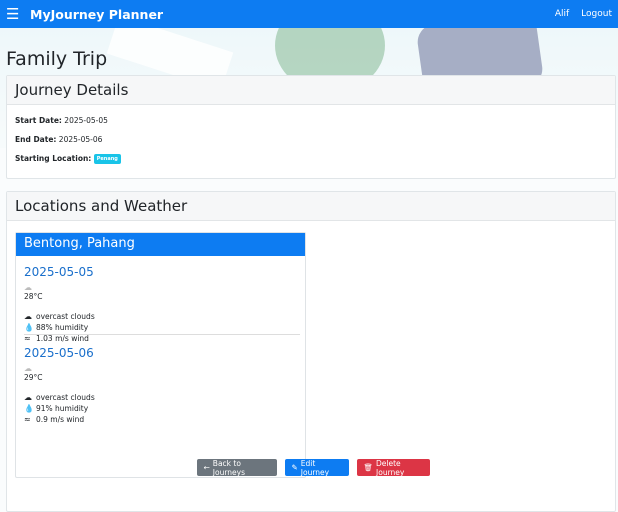 The image size is (618, 512). I want to click on start-date-row: Start Date: 2025-05-05, so click(57, 120).